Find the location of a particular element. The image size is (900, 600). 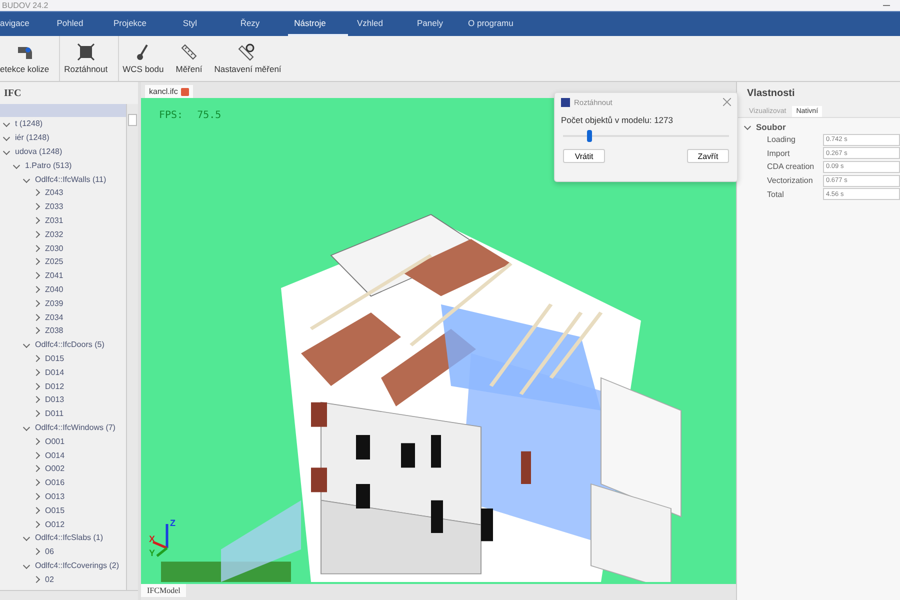

tree-item: D011 is located at coordinates (54, 413).